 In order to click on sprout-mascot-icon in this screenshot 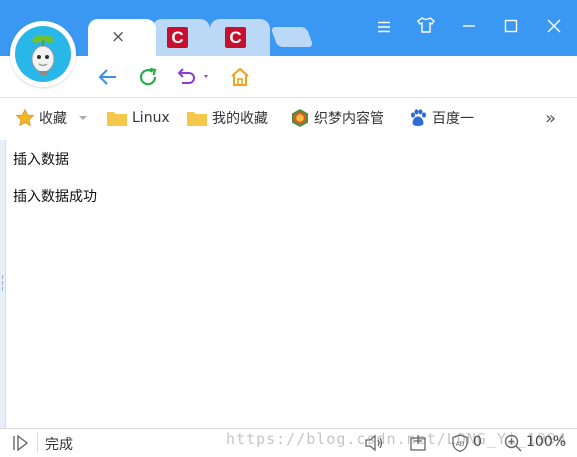, I will do `click(43, 55)`.